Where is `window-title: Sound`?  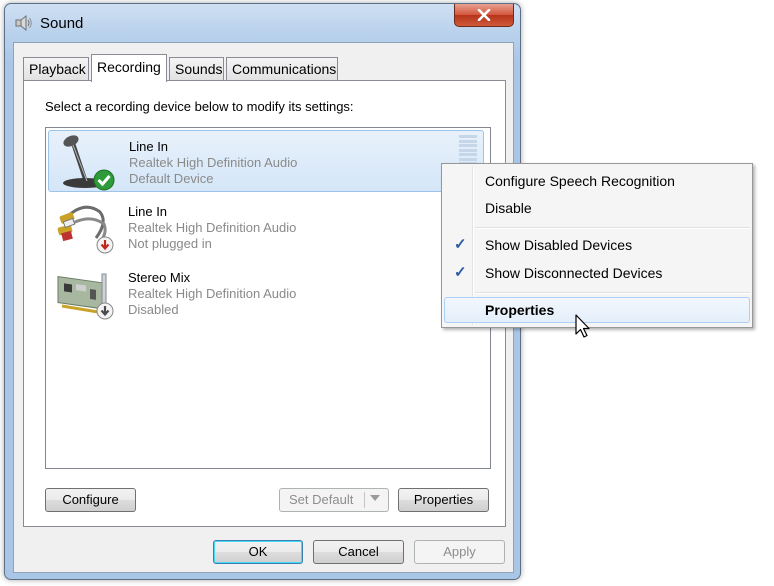 window-title: Sound is located at coordinates (62, 23).